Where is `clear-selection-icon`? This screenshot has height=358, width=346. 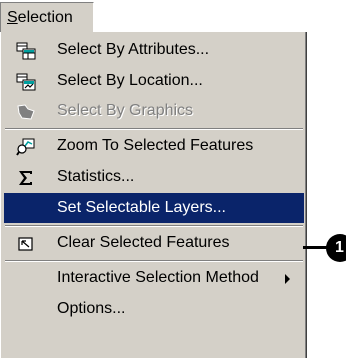 clear-selection-icon is located at coordinates (26, 243).